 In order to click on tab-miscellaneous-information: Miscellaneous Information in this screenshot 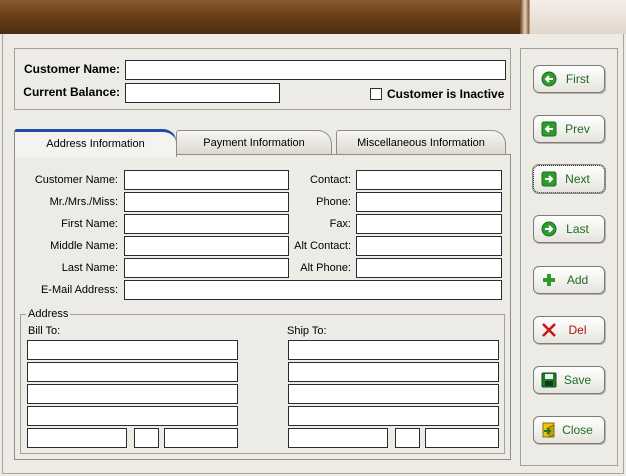, I will do `click(421, 142)`.